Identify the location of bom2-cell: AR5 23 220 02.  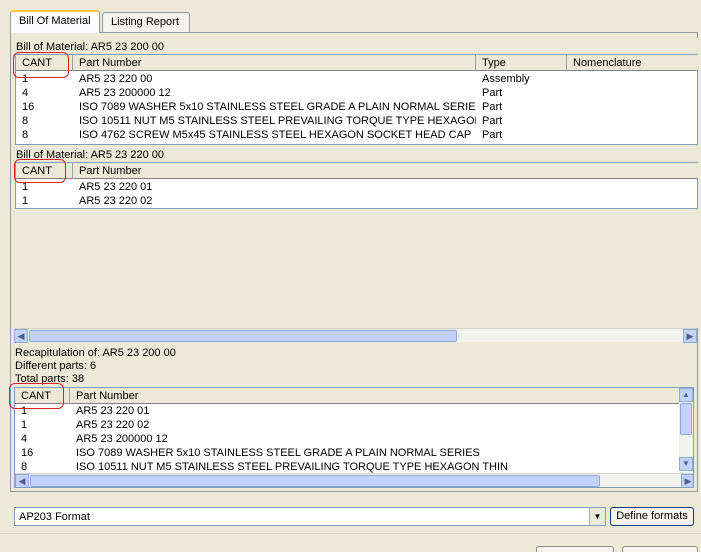
(116, 201).